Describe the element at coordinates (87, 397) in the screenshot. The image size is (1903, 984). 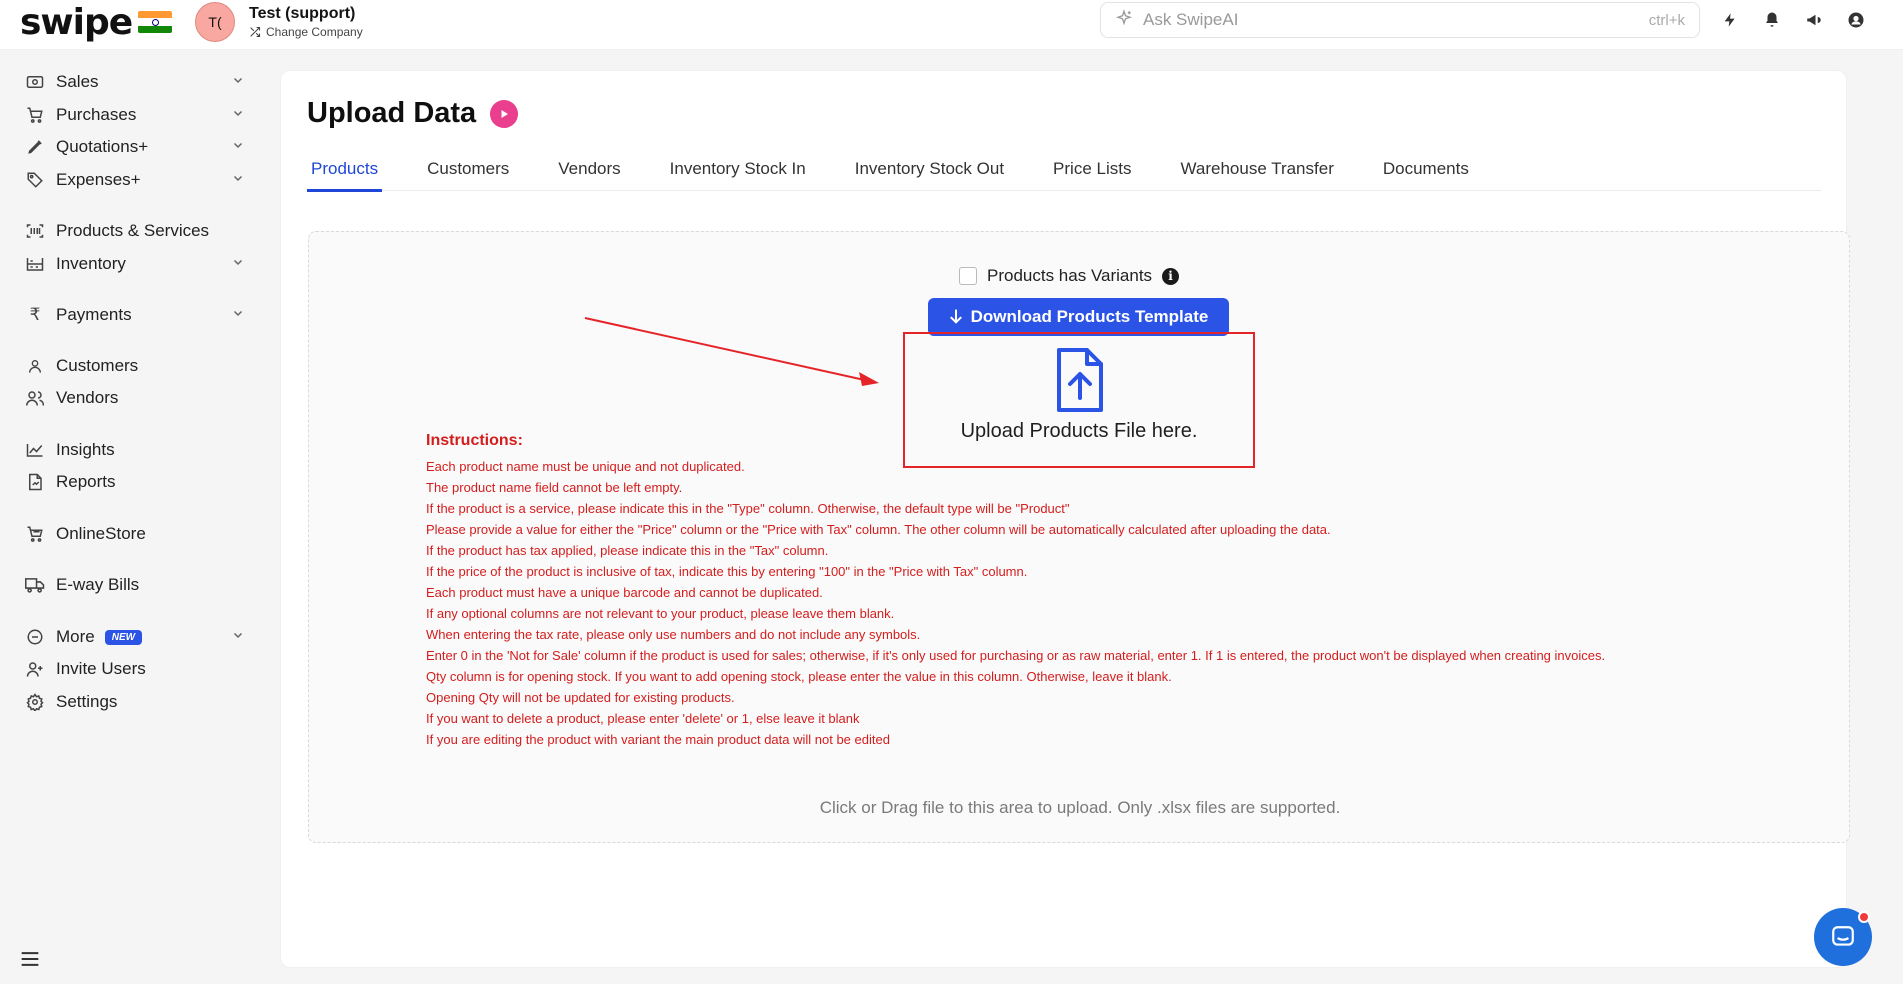
I see `sidebar-item-label: Vendors` at that location.